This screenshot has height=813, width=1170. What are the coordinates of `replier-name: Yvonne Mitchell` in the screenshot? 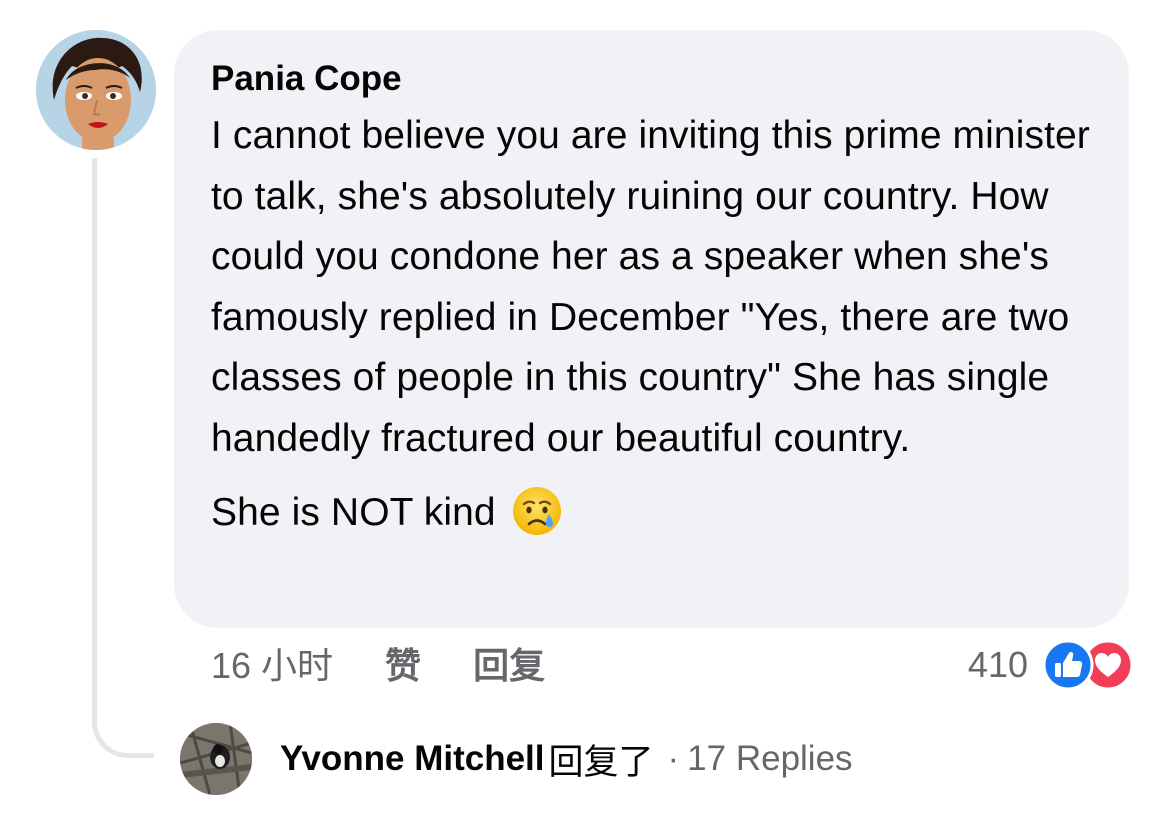 It's located at (412, 758).